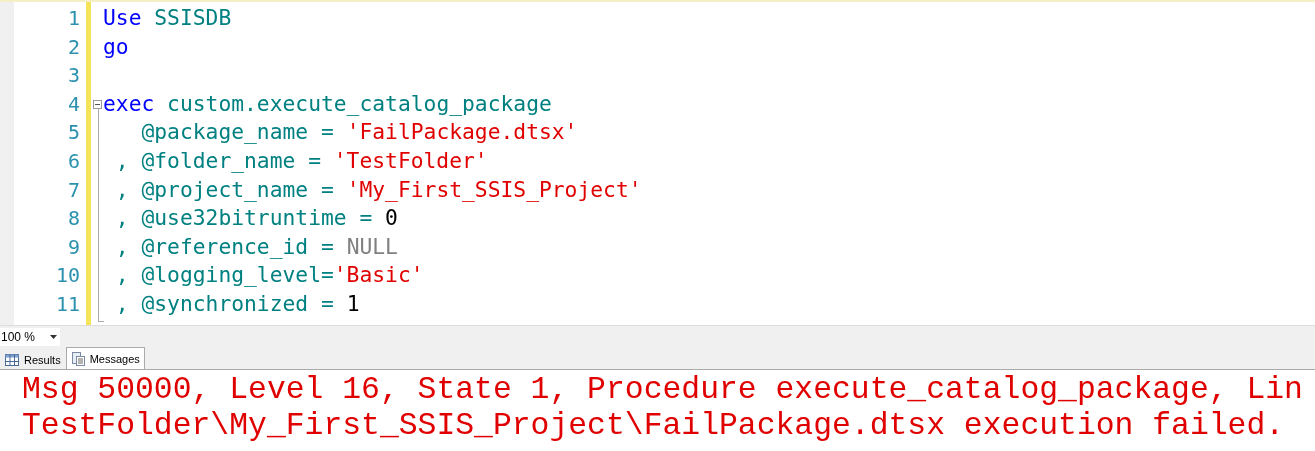 This screenshot has height=451, width=1315. I want to click on error-message: Msg 50000, Level 16, State 1, Procedure execute_catalog_package, Lin, so click(663, 390).